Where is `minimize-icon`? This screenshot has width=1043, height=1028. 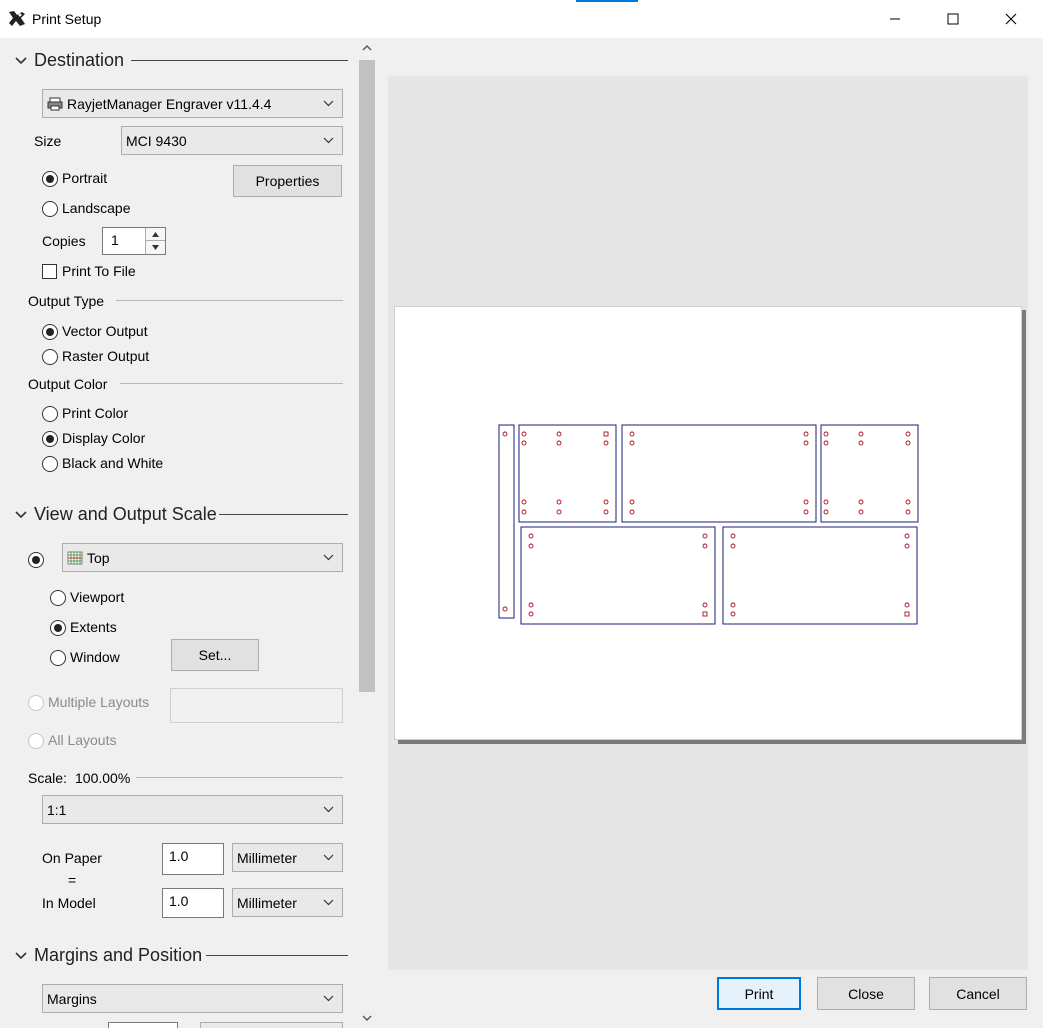
minimize-icon is located at coordinates (895, 19).